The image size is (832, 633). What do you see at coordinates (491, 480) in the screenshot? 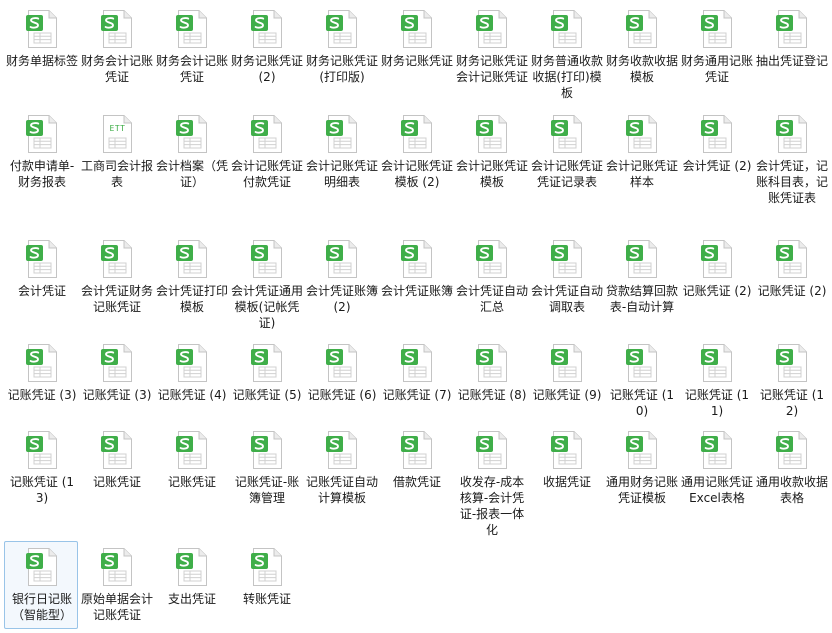
I see `file-item: 收发存-成本核算-会计凭证-报表一体化` at bounding box center [491, 480].